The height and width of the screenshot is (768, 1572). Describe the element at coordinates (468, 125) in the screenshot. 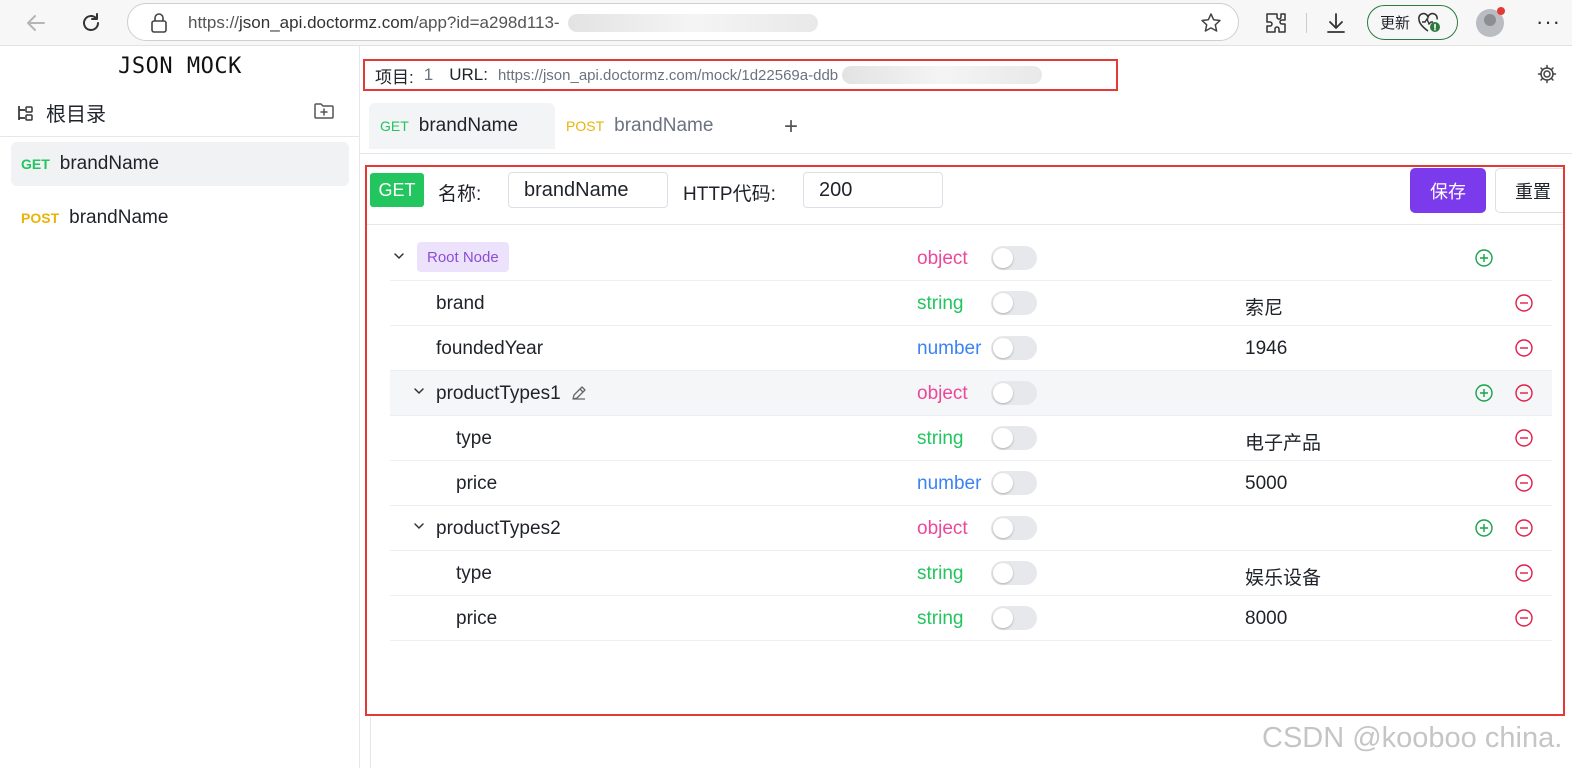

I see `tab-name: brandName` at that location.